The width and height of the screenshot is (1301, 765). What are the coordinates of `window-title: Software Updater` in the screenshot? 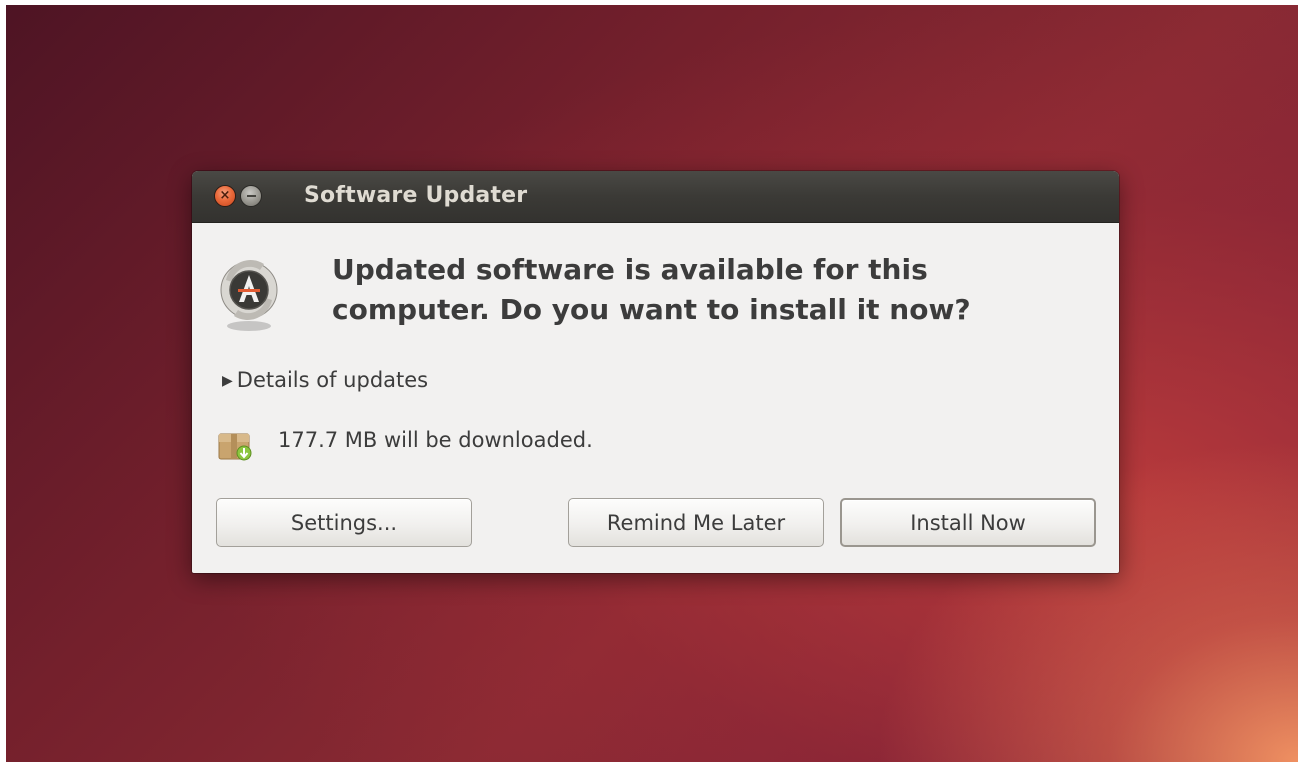 It's located at (416, 195).